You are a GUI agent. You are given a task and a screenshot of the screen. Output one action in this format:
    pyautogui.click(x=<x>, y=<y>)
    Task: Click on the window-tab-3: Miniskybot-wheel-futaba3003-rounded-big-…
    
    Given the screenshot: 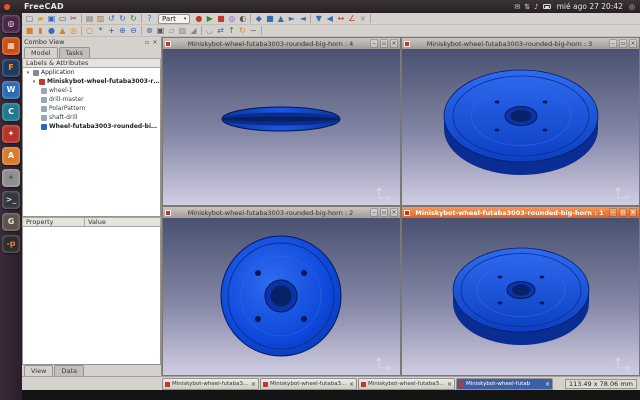 What is the action you would take?
    pyautogui.click(x=406, y=384)
    